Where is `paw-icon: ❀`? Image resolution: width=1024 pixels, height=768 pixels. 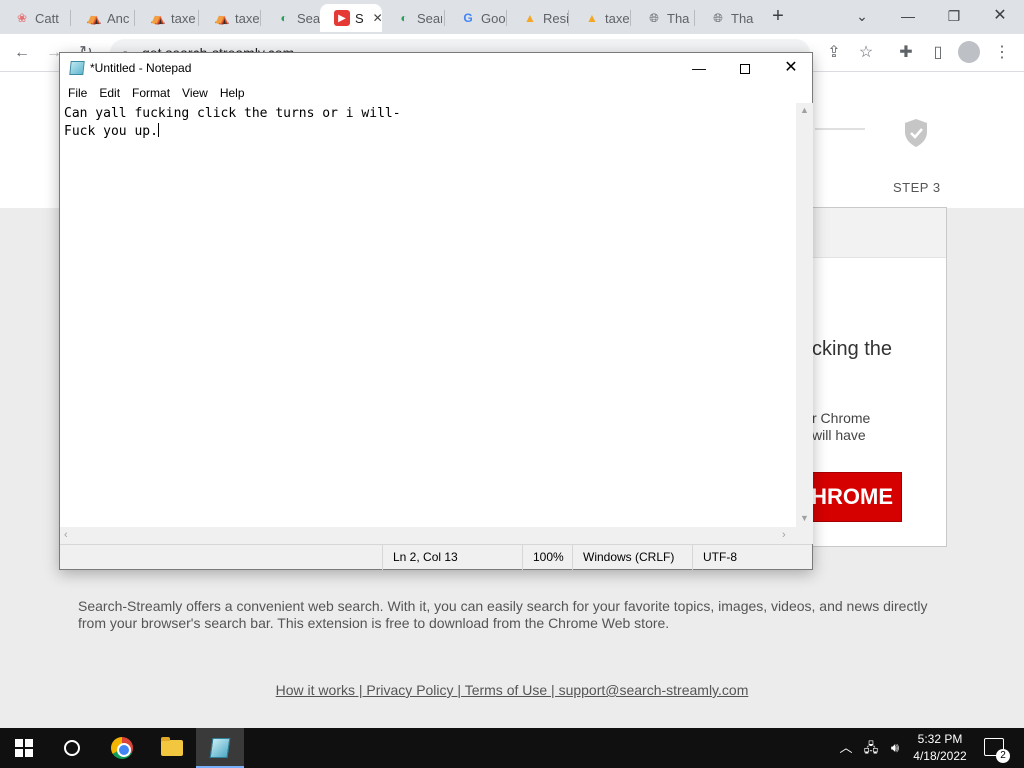
paw-icon: ❀ is located at coordinates (22, 18).